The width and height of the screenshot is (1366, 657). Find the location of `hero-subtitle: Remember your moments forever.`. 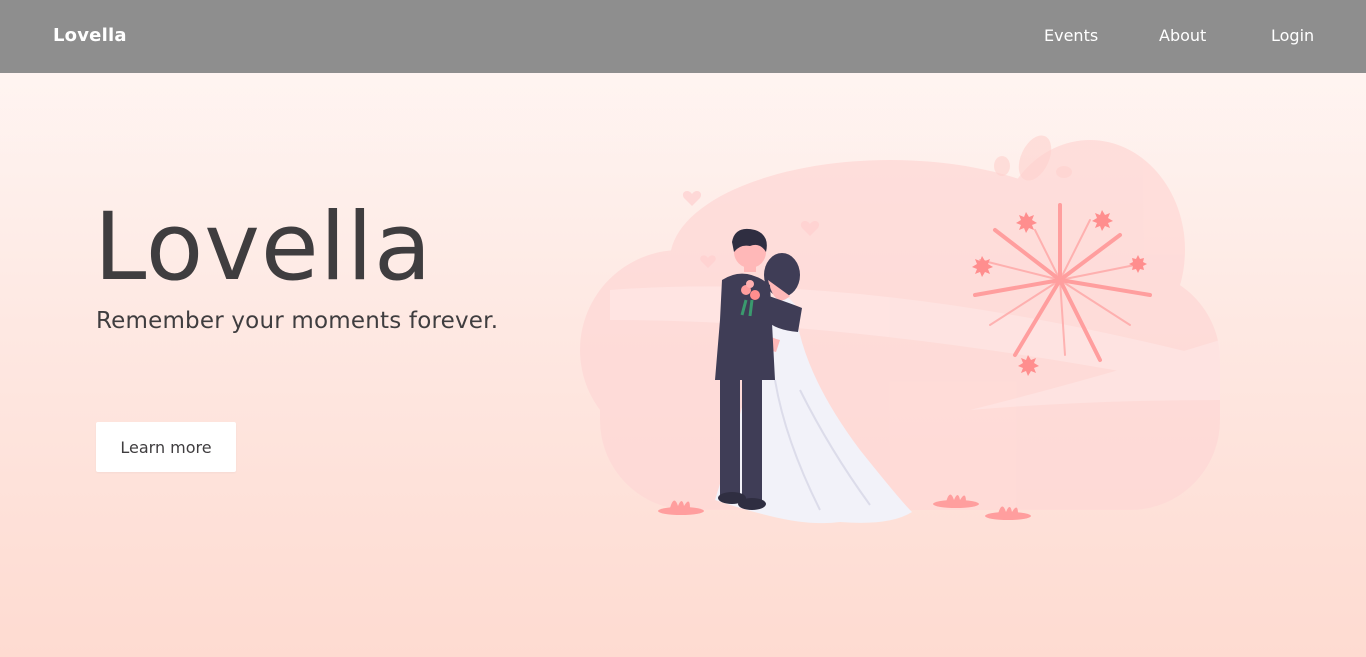

hero-subtitle: Remember your moments forever. is located at coordinates (297, 321).